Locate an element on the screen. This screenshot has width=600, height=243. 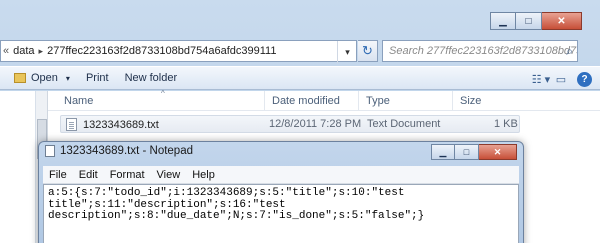
notepad-minimize-button: ▁ is located at coordinates (443, 152).